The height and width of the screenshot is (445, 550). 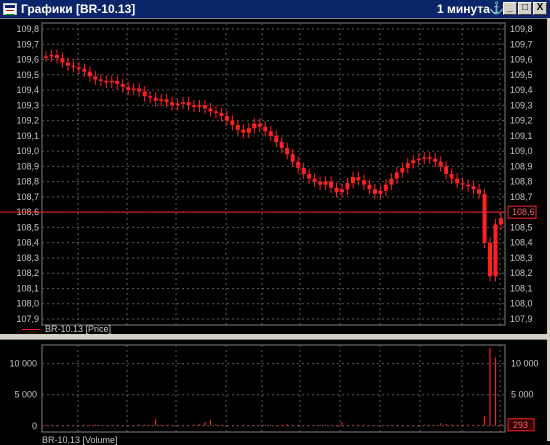 I want to click on price-tick-left: 109,4, so click(x=27, y=90).